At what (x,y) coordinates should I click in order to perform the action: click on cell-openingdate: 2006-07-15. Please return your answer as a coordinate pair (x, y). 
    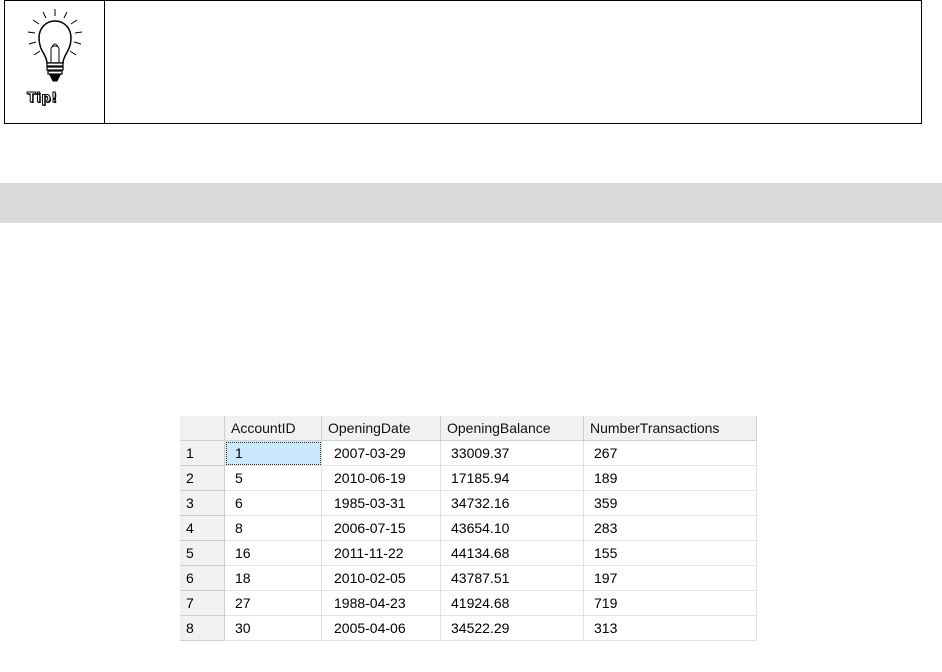
    Looking at the image, I should click on (381, 528).